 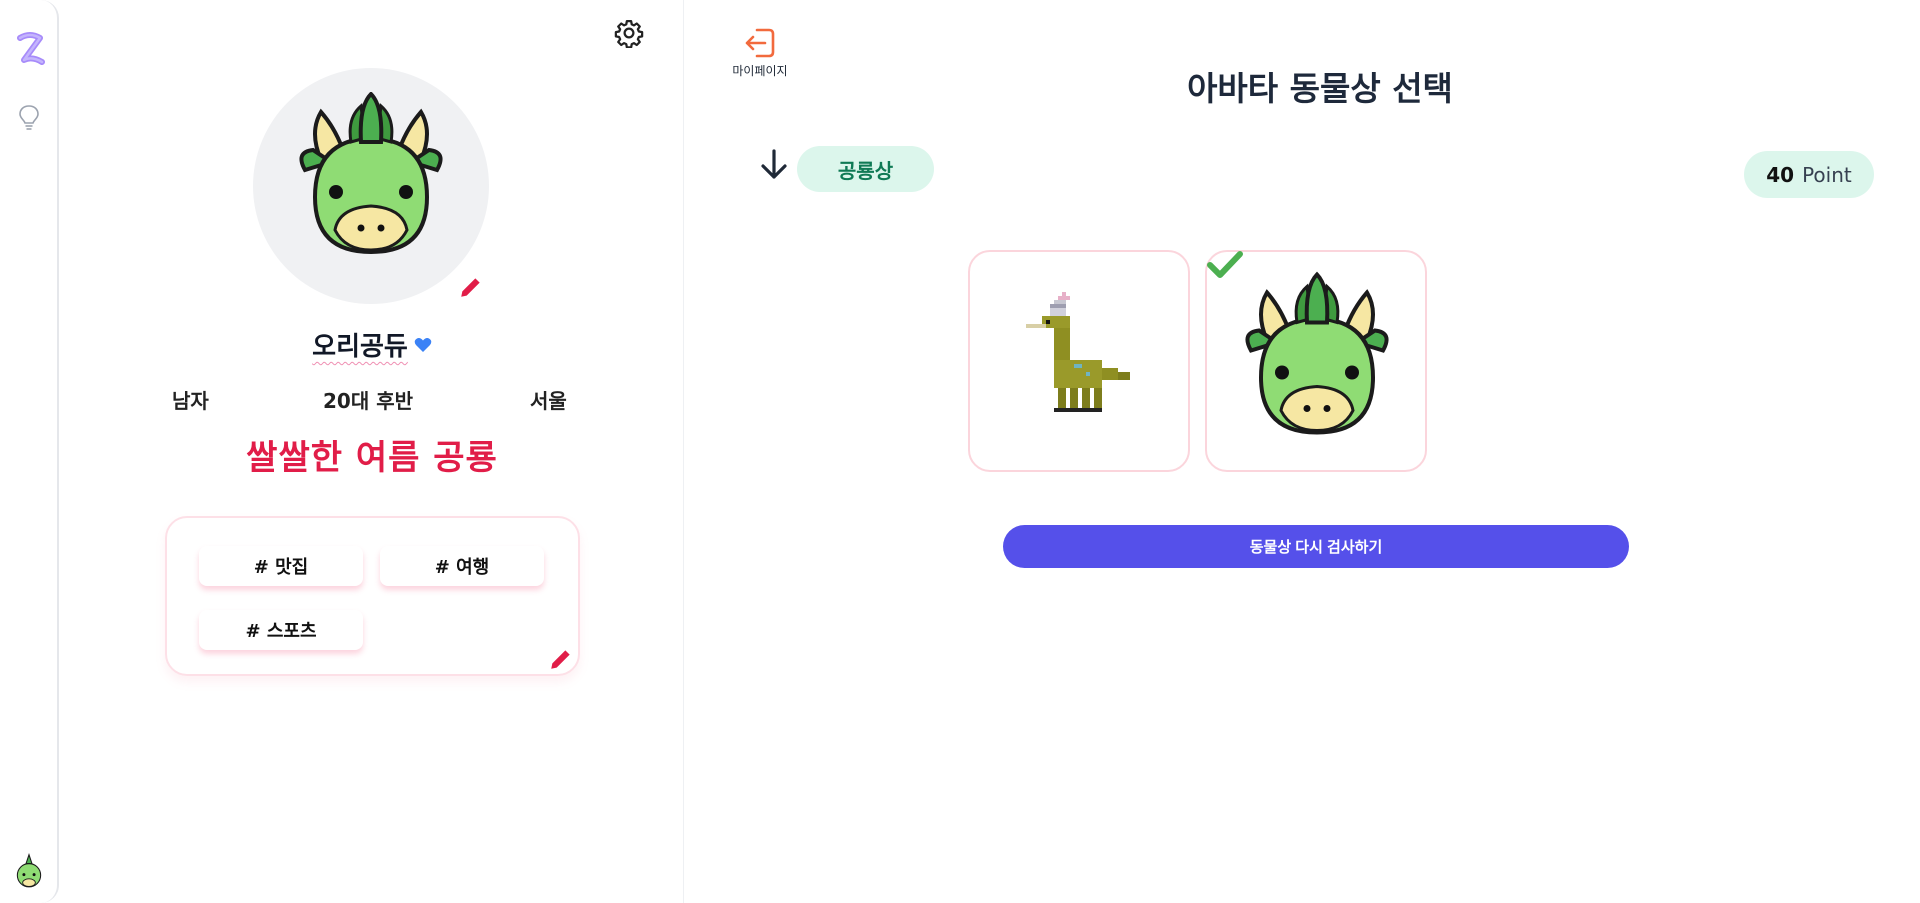 What do you see at coordinates (1316, 546) in the screenshot?
I see `retest-animal-type-button: 동물상 다시 검사하기` at bounding box center [1316, 546].